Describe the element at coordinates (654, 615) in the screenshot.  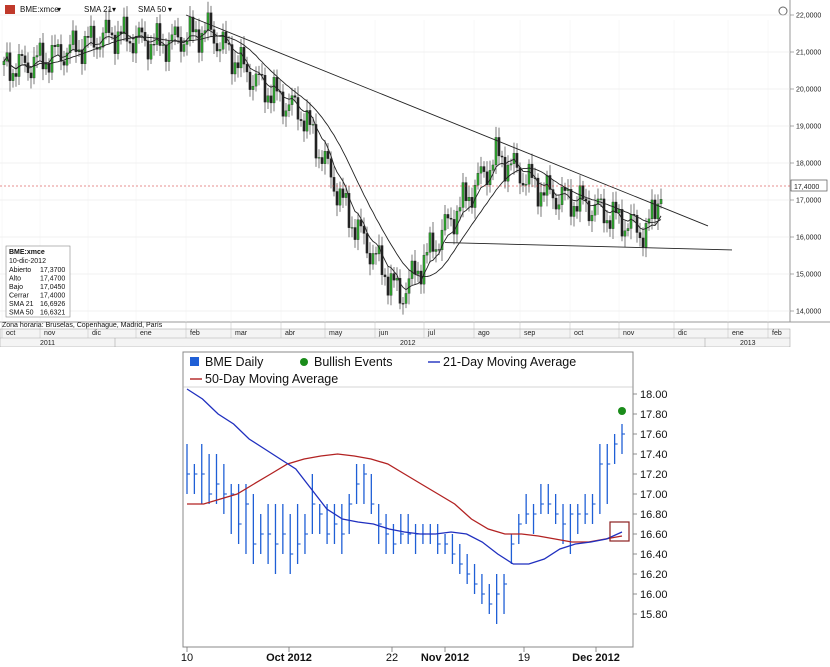
I see `y-tick-label: 15.80` at that location.